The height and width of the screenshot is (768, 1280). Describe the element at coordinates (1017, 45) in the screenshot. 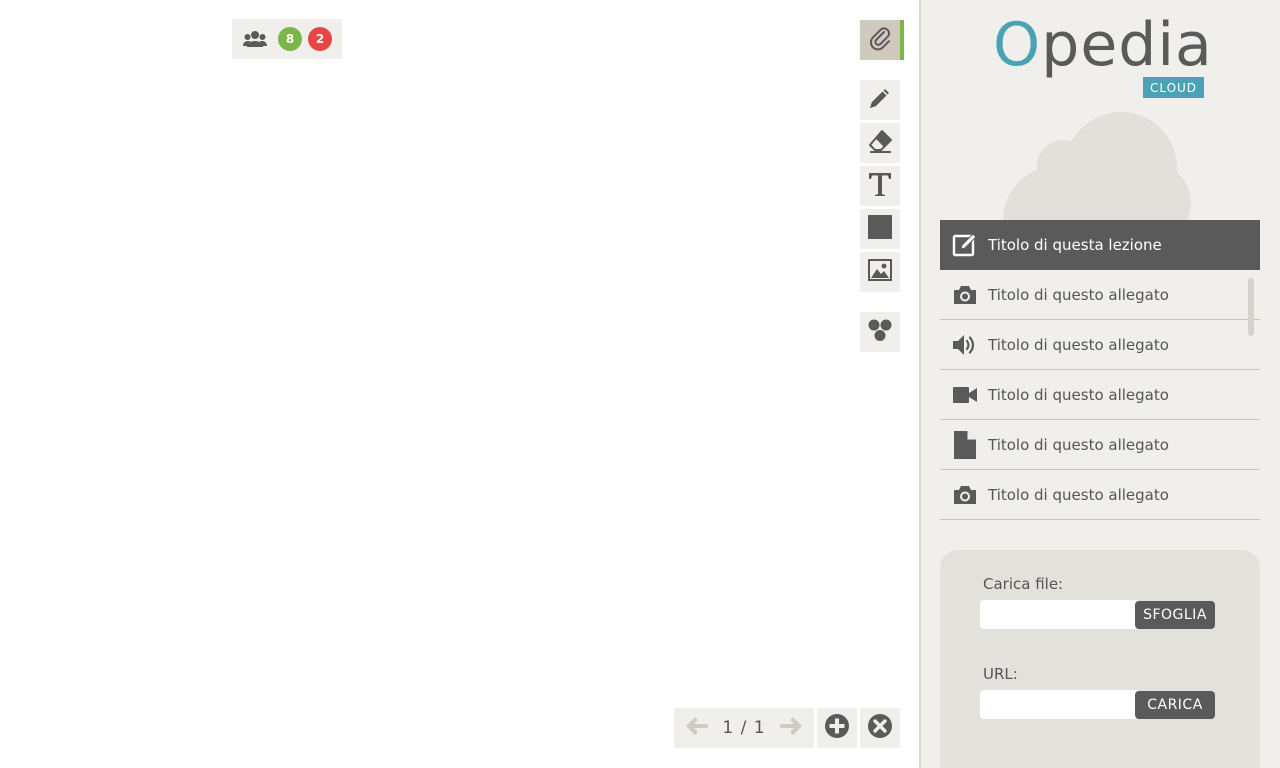

I see `logo-letter-o: O` at that location.